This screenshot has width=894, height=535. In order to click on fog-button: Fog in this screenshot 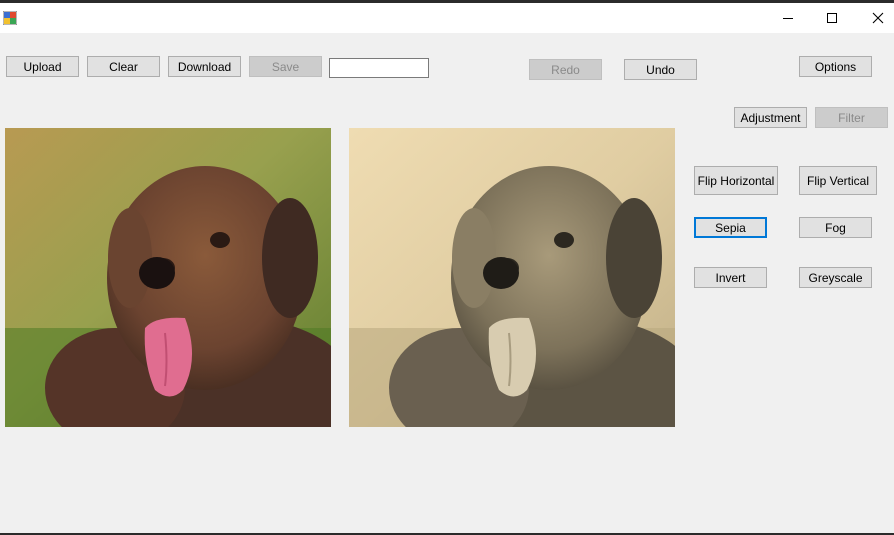, I will do `click(835, 227)`.